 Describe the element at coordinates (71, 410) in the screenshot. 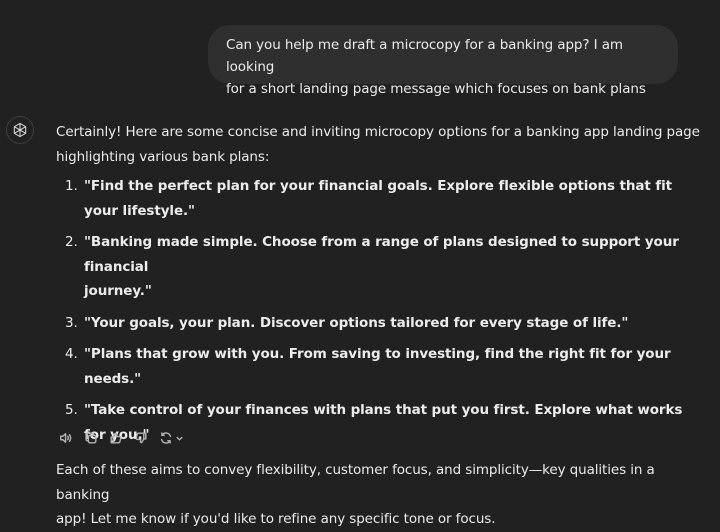

I see `list-item-number: 5.` at that location.